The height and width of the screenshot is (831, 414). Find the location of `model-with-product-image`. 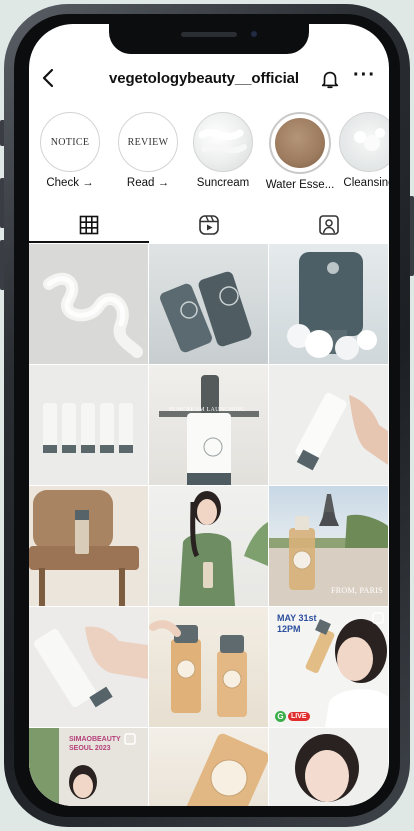

model-with-product-image is located at coordinates (223, 548).